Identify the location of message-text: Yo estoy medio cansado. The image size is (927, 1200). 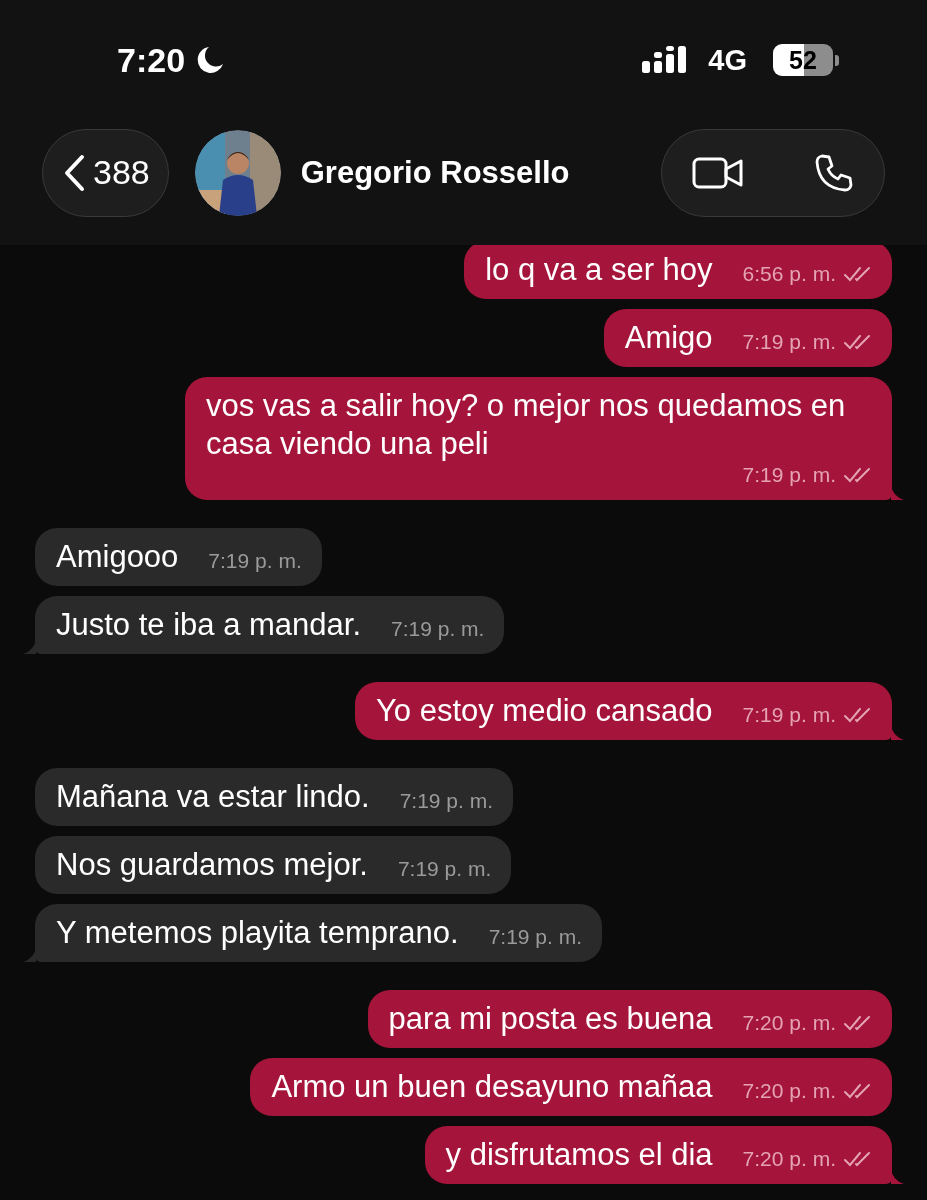
(544, 711).